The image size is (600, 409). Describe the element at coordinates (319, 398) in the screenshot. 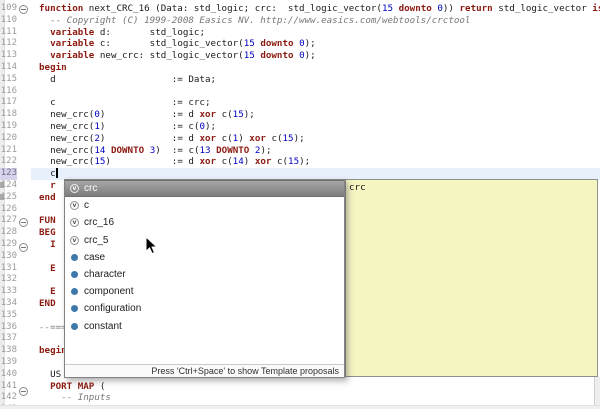

I see `code-line: -- Inputs` at that location.